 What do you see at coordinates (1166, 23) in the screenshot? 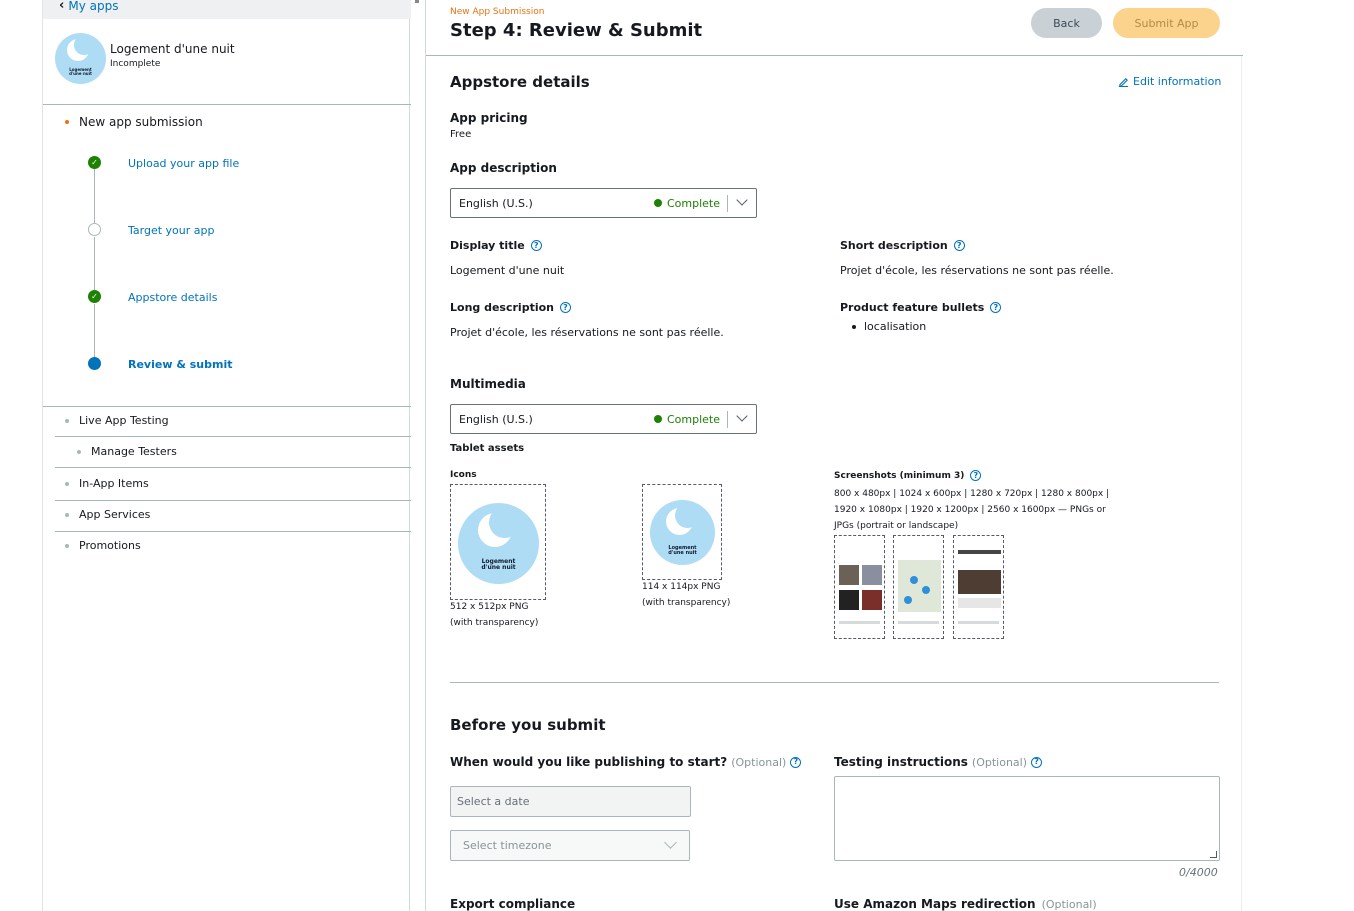
I see `submit-app-button: Submit App` at bounding box center [1166, 23].